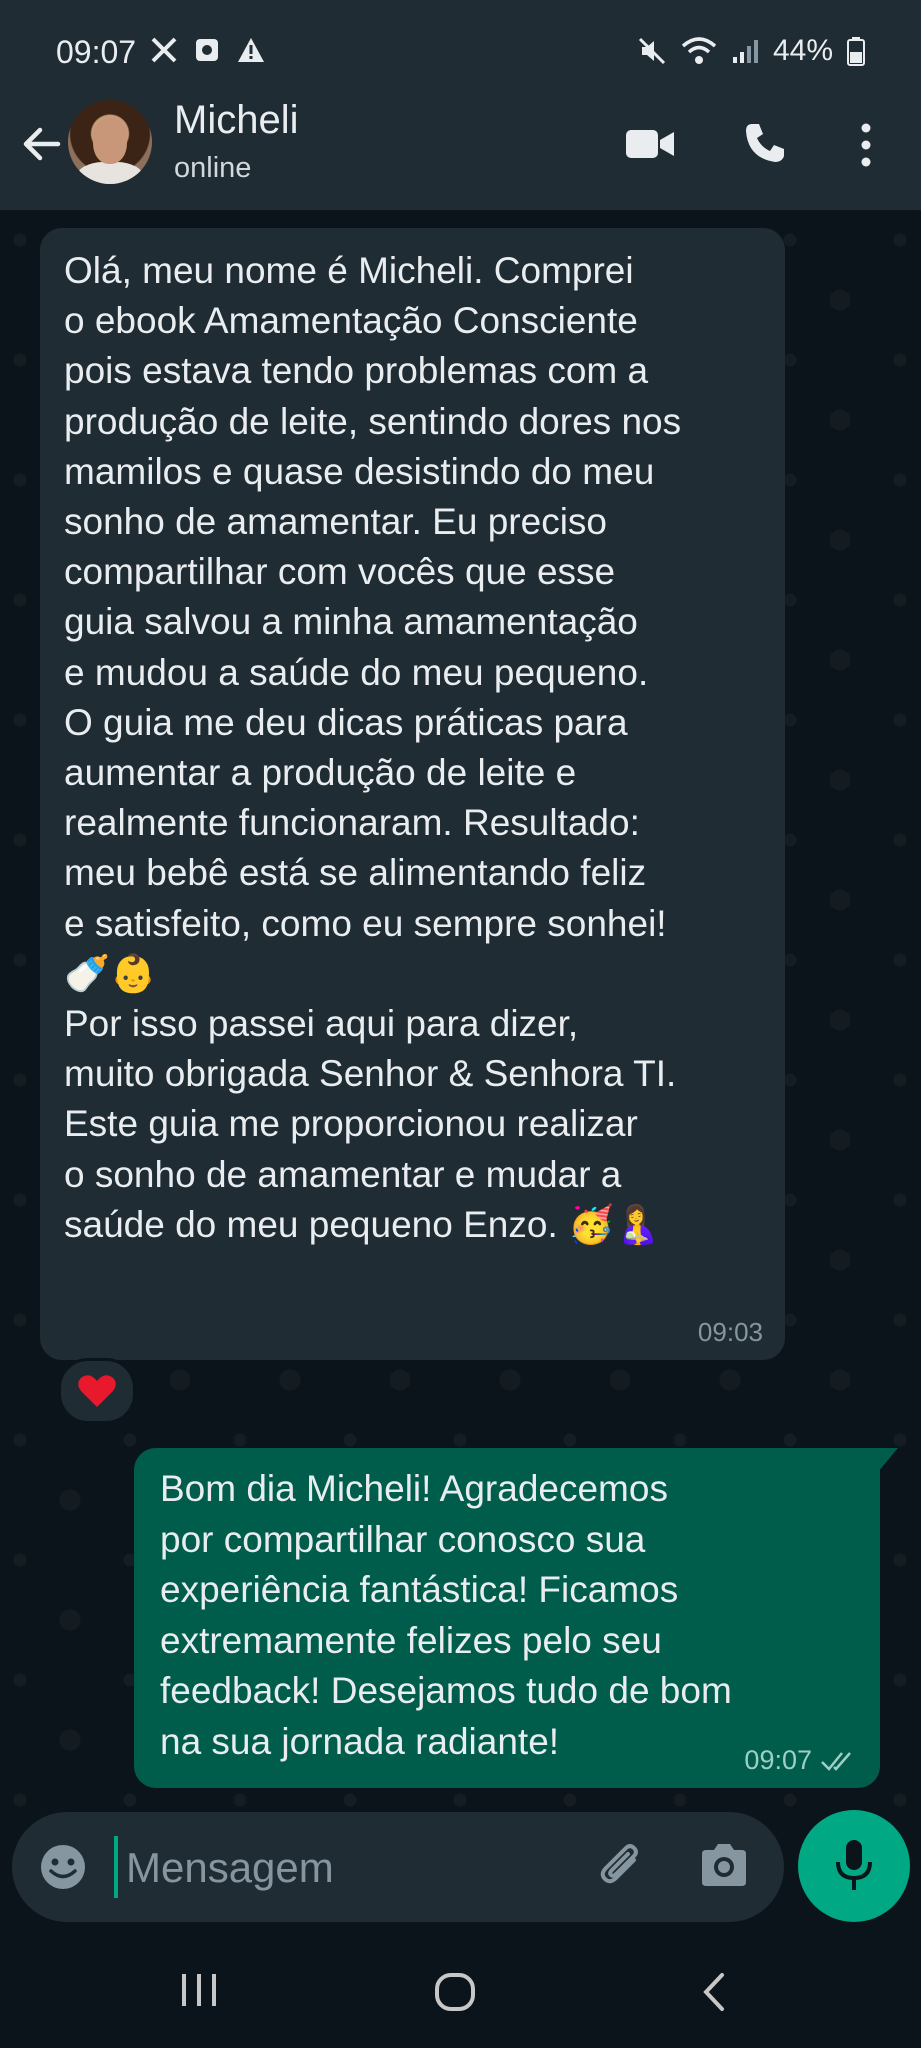 This screenshot has height=2048, width=921. I want to click on text-cursor, so click(116, 1867).